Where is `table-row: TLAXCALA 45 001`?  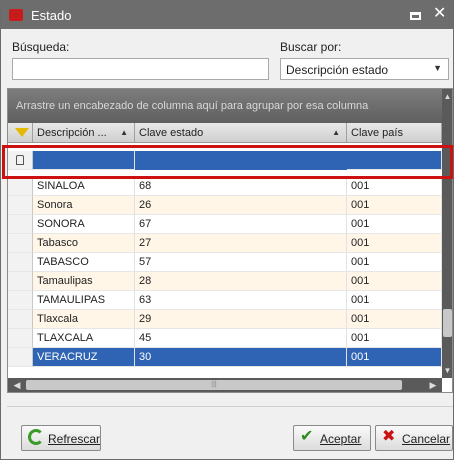 table-row: TLAXCALA 45 001 is located at coordinates (225, 338).